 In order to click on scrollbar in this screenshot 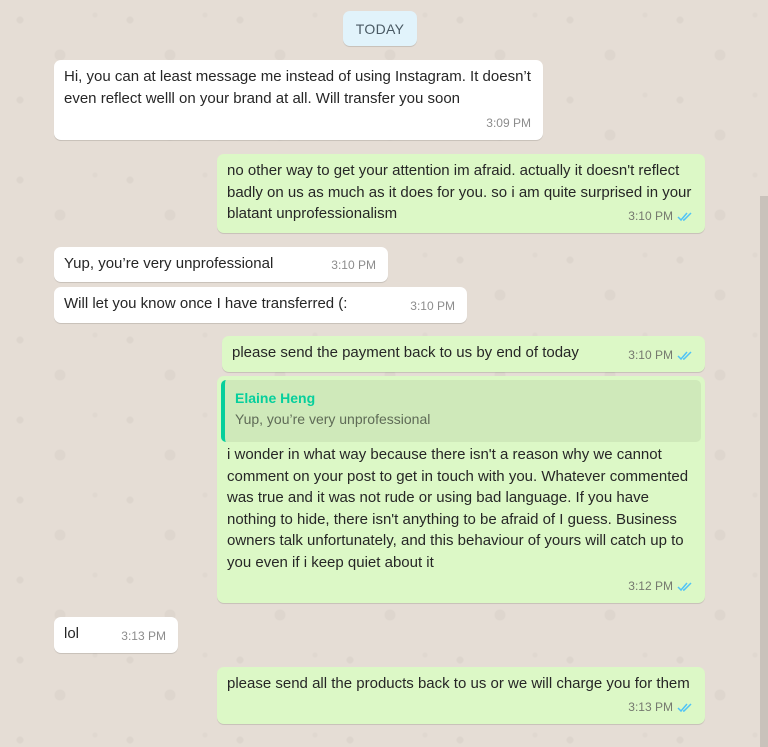, I will do `click(764, 471)`.